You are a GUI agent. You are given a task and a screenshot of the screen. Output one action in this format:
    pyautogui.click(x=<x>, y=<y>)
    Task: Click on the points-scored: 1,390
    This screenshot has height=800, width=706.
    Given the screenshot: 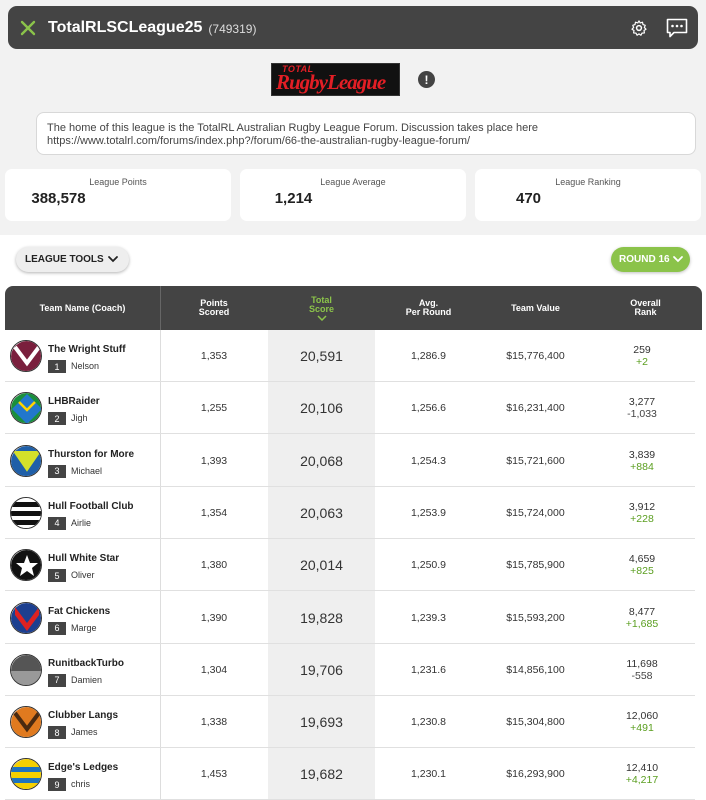 What is the action you would take?
    pyautogui.click(x=214, y=617)
    